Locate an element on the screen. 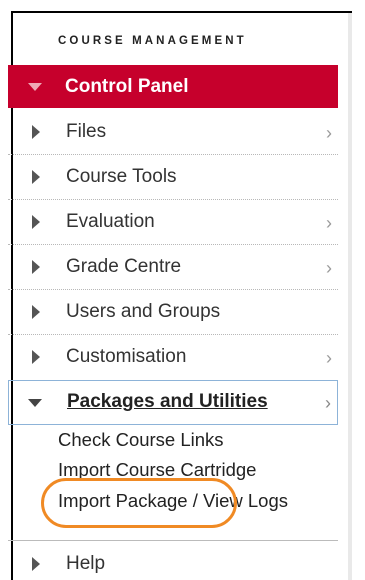  highlight-circle is located at coordinates (139, 503).